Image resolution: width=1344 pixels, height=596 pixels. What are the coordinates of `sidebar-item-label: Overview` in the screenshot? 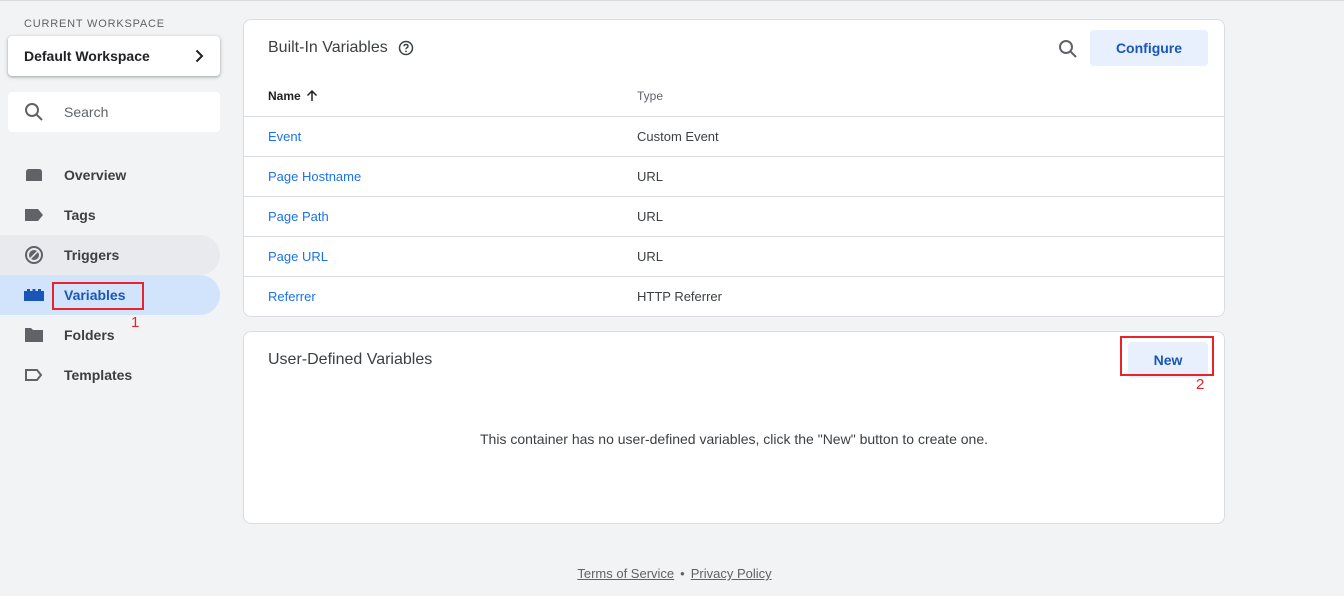 It's located at (95, 175).